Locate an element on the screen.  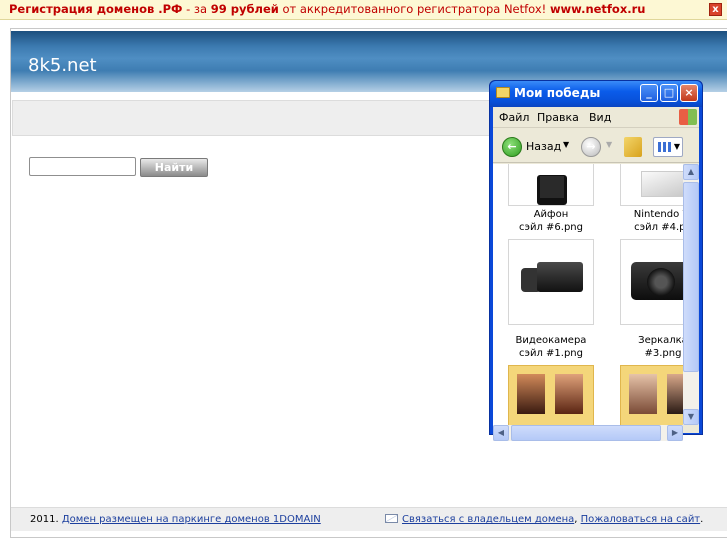
scroll-left-icon: ◀ is located at coordinates (501, 433).